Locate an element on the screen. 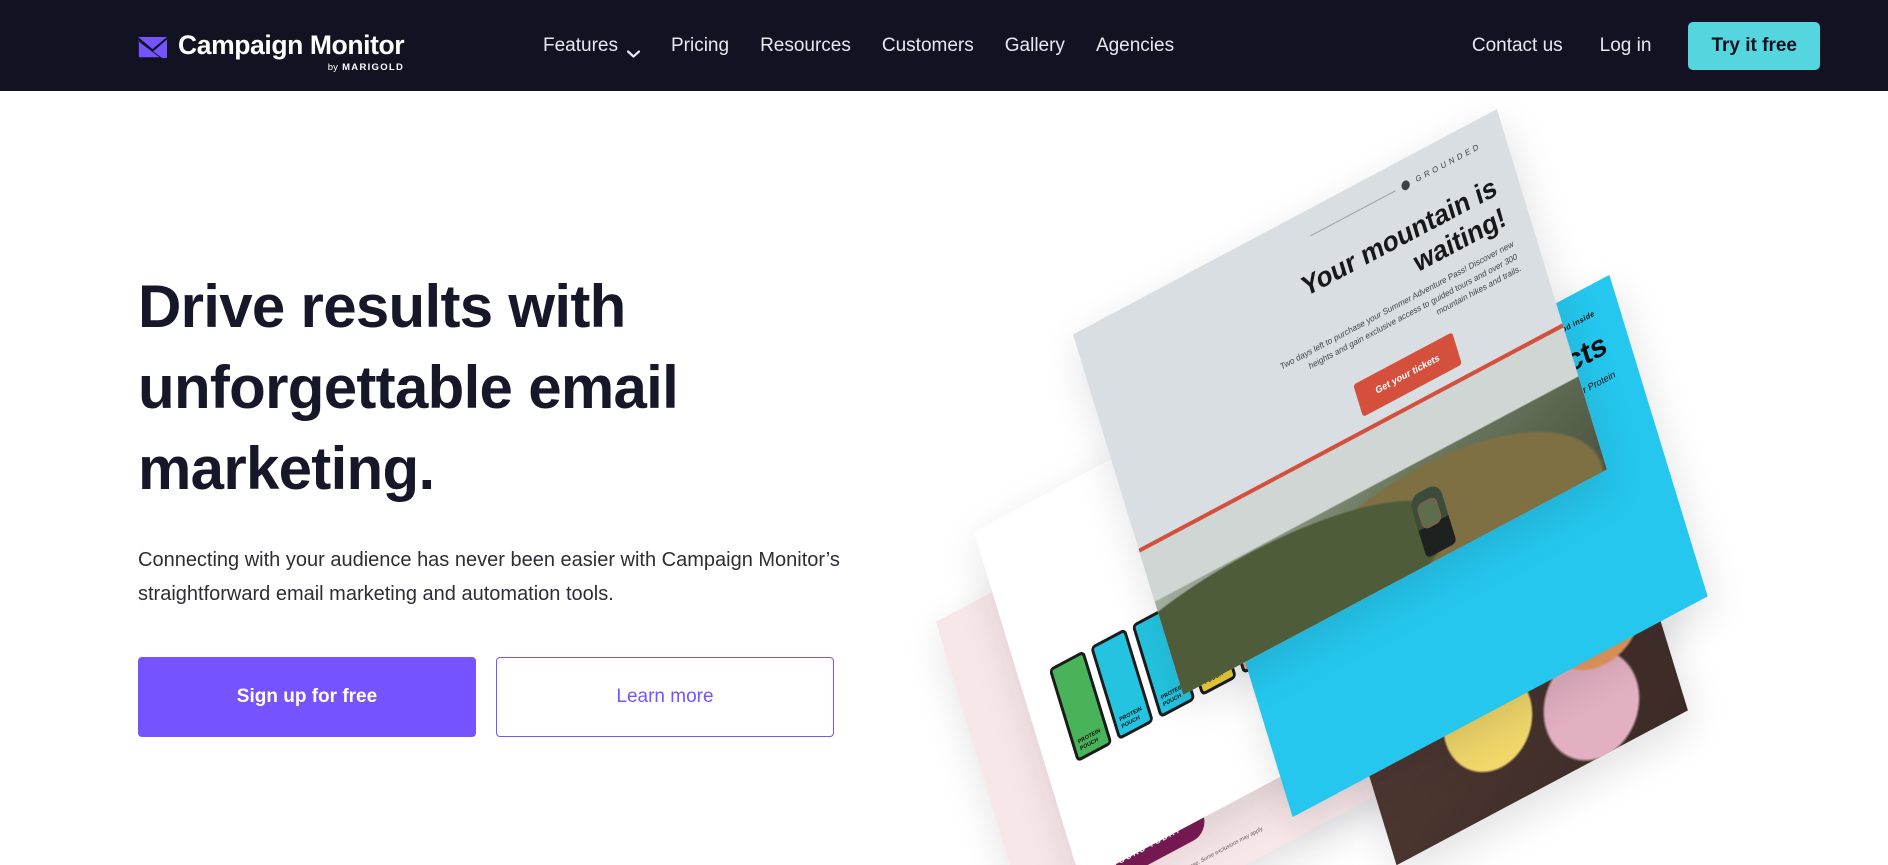 The image size is (1888, 865). chevron-down-icon is located at coordinates (633, 50).